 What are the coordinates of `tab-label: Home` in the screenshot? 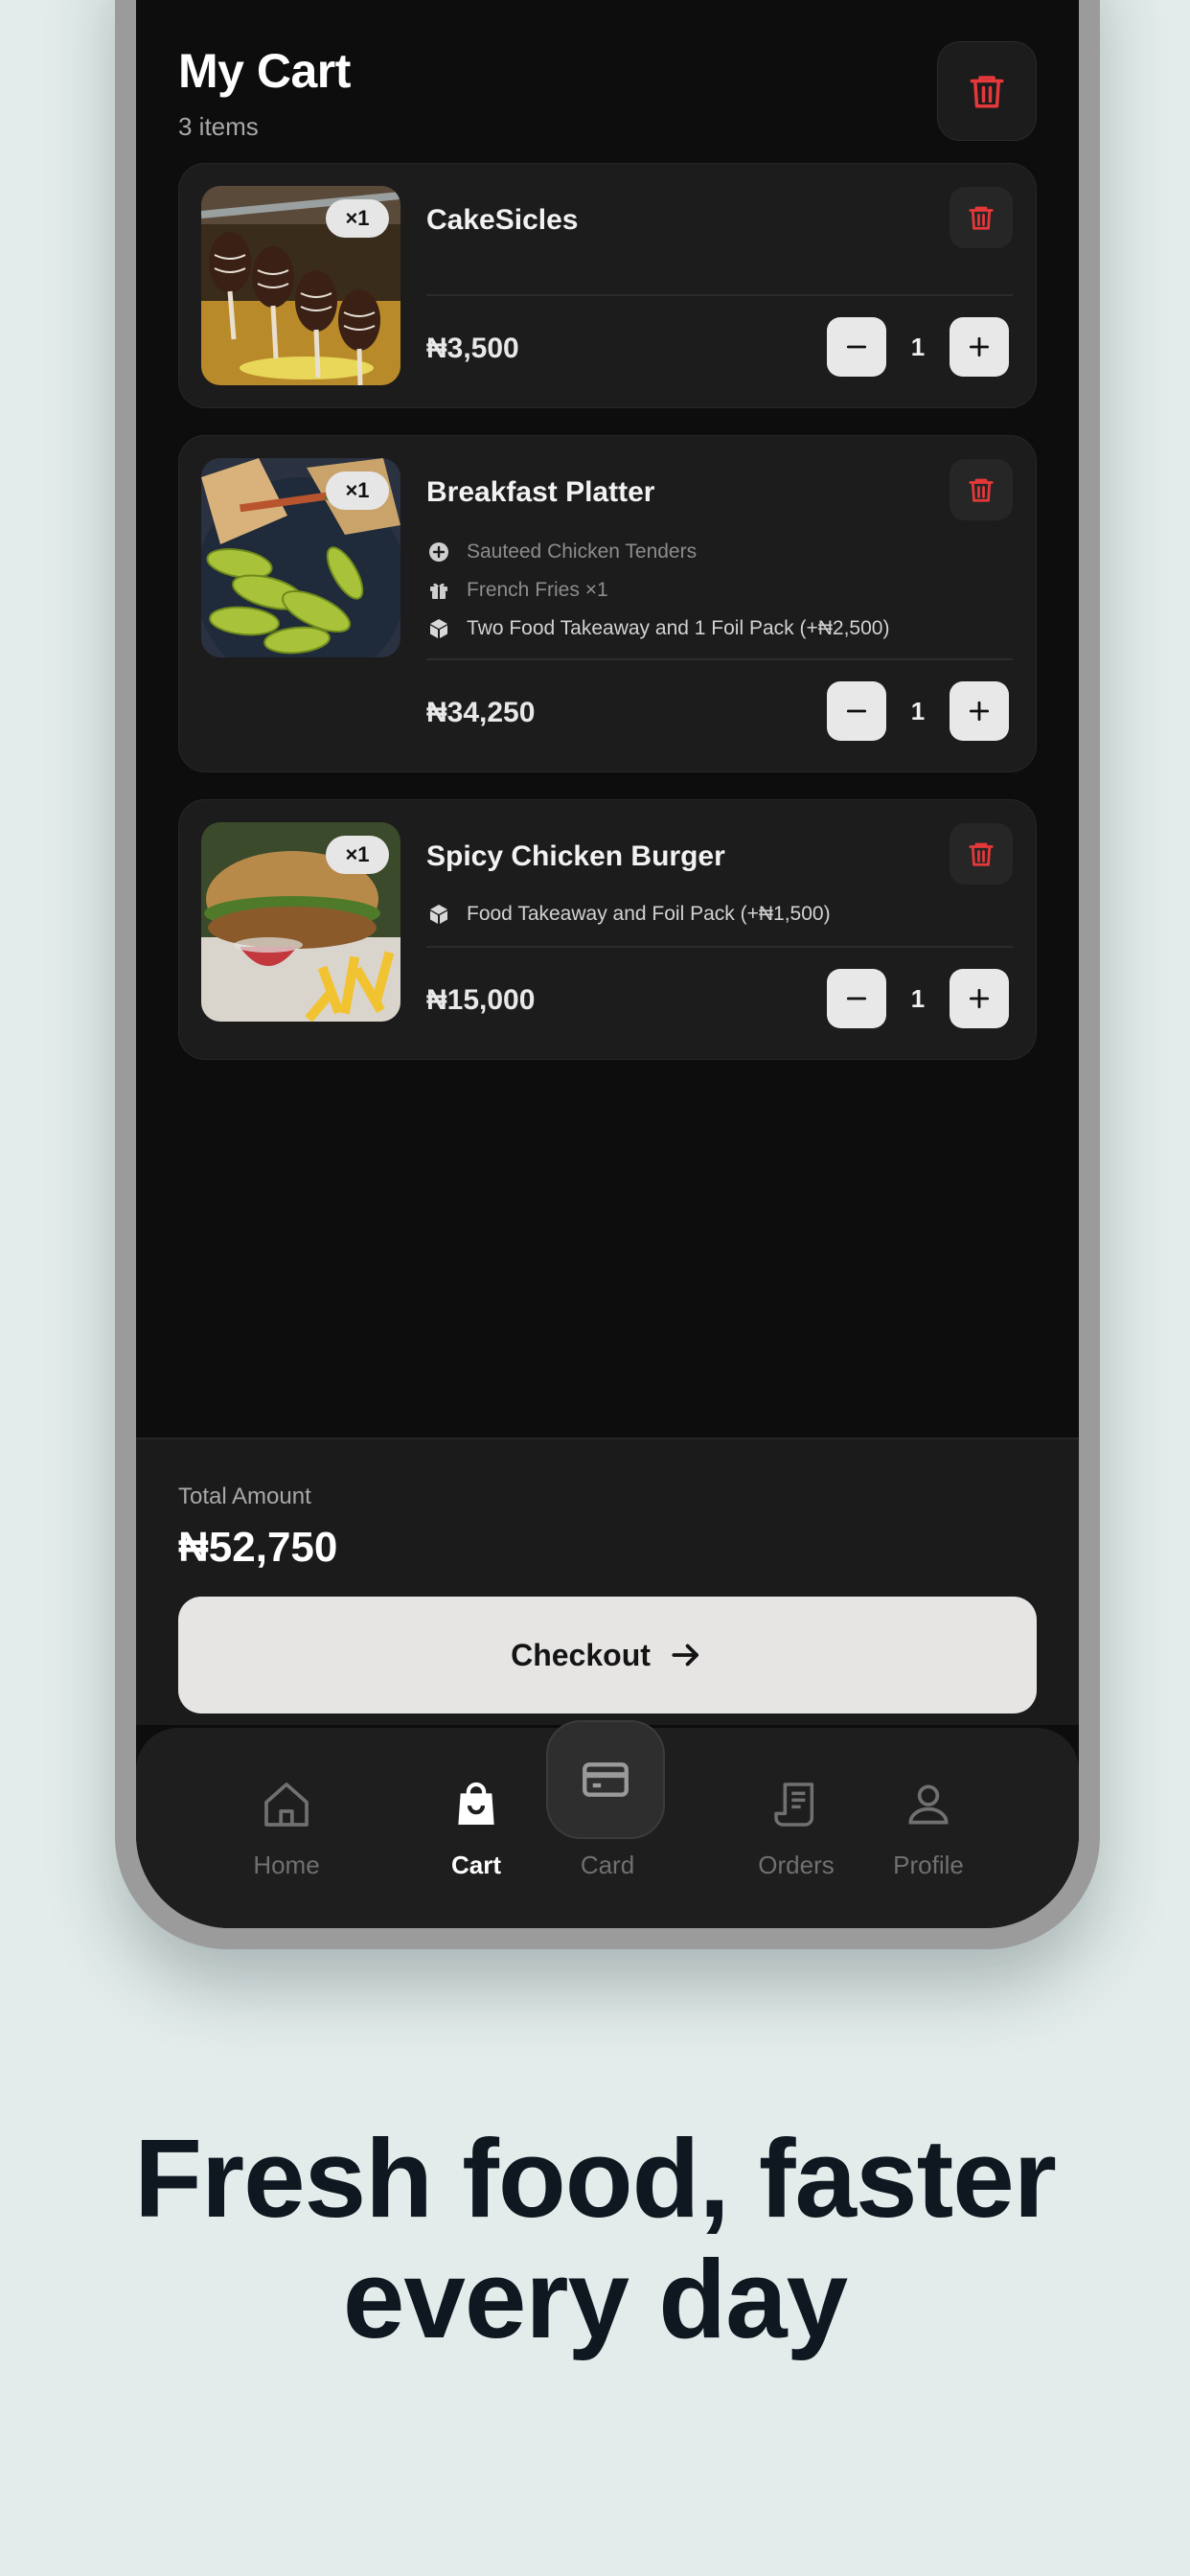 It's located at (287, 1865).